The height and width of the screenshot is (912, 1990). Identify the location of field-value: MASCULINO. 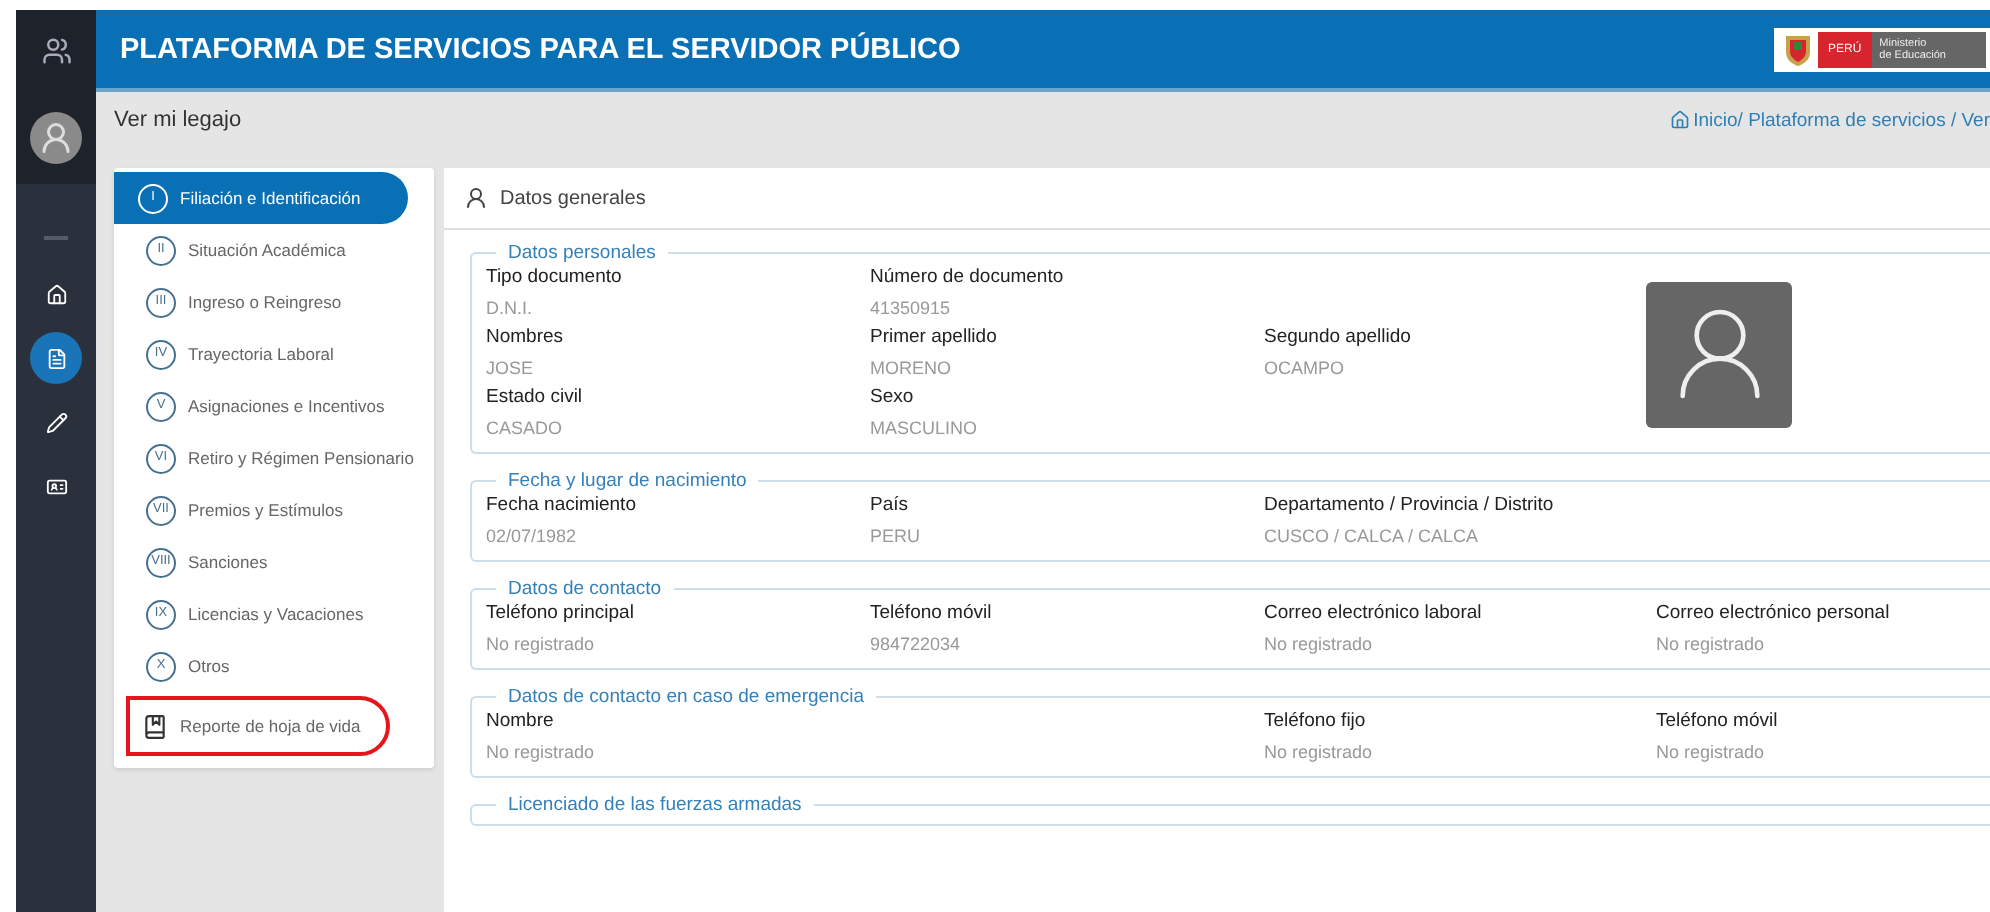
(925, 428).